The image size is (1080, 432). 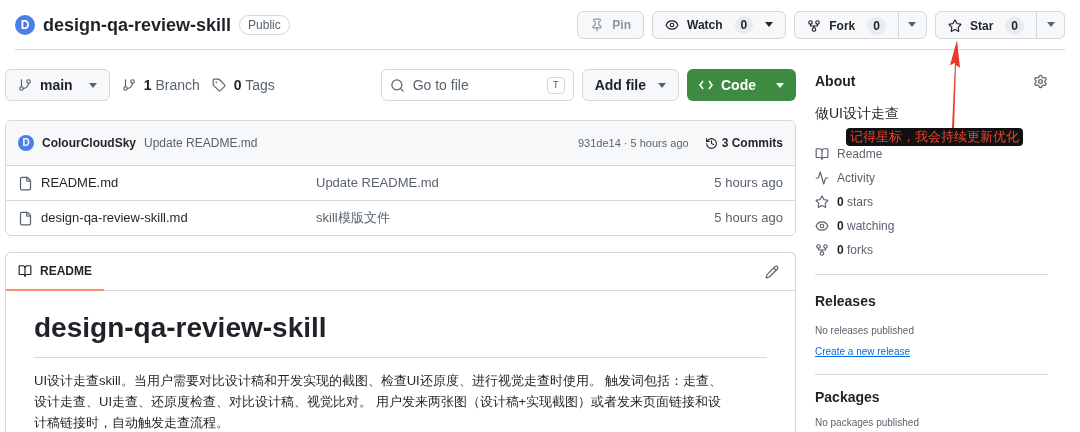 I want to click on packages-empty-text: No packages published, so click(x=867, y=423).